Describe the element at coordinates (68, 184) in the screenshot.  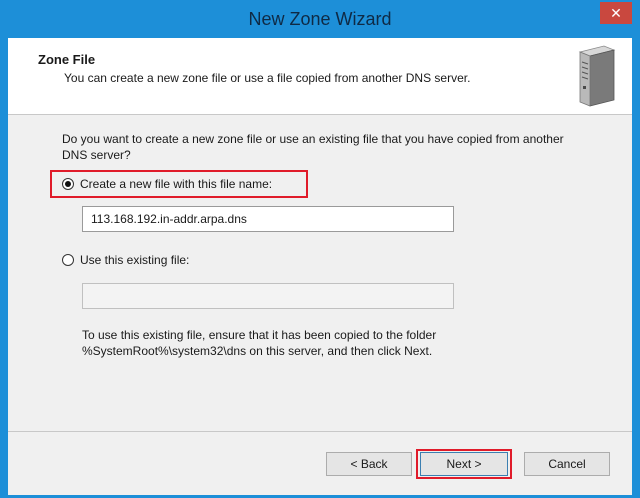
I see `radio-new-file-button` at that location.